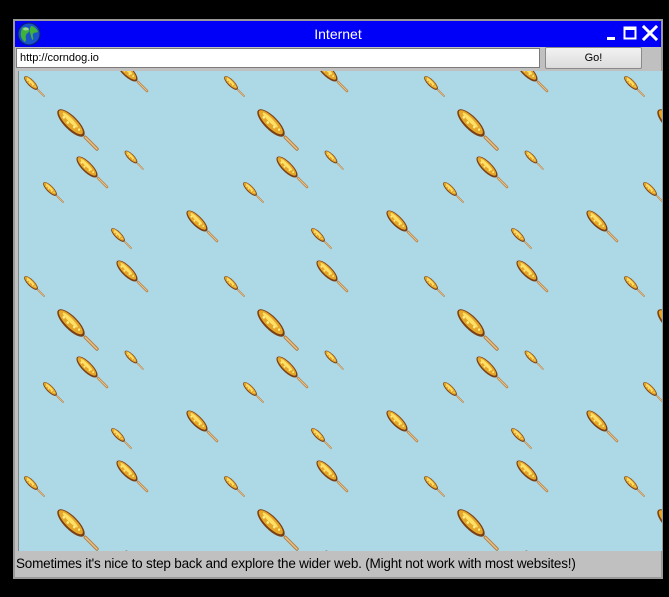 This screenshot has width=669, height=597. What do you see at coordinates (612, 33) in the screenshot?
I see `minimize-icon` at bounding box center [612, 33].